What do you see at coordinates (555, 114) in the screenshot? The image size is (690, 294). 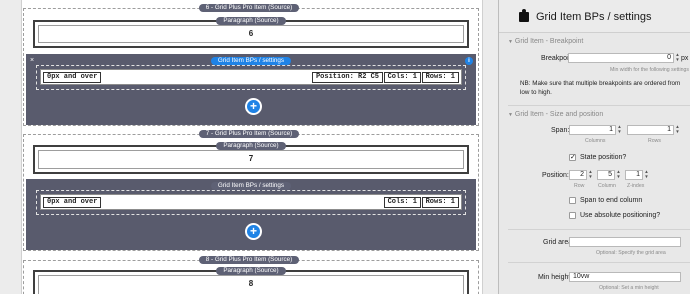 I see `section-size-header: ▼ Grid Item - Size and position` at bounding box center [555, 114].